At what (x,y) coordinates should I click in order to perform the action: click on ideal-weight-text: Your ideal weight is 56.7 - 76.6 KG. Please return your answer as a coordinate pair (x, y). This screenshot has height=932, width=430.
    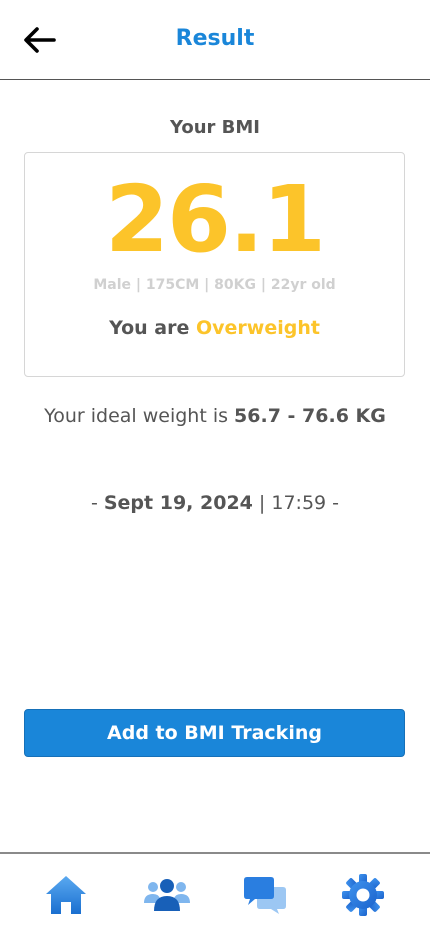
    Looking at the image, I should click on (215, 416).